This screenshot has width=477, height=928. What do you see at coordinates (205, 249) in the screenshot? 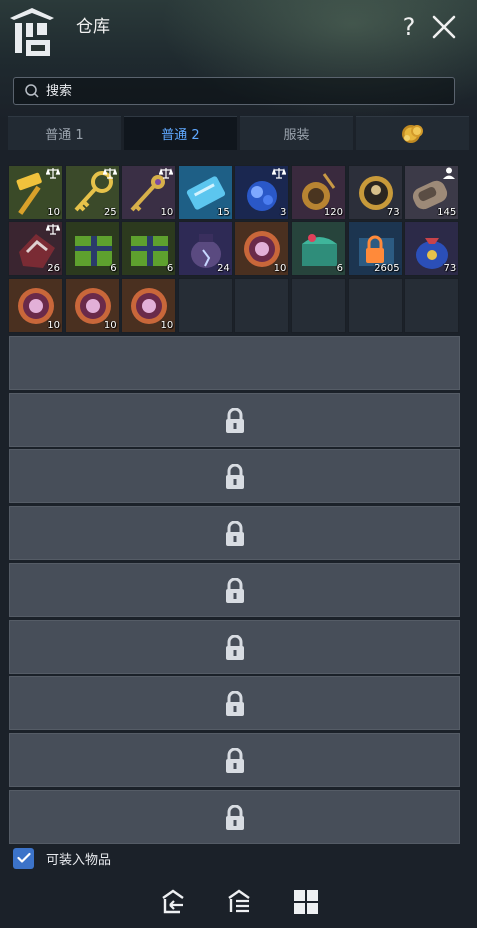
I see `item-slot: 24` at bounding box center [205, 249].